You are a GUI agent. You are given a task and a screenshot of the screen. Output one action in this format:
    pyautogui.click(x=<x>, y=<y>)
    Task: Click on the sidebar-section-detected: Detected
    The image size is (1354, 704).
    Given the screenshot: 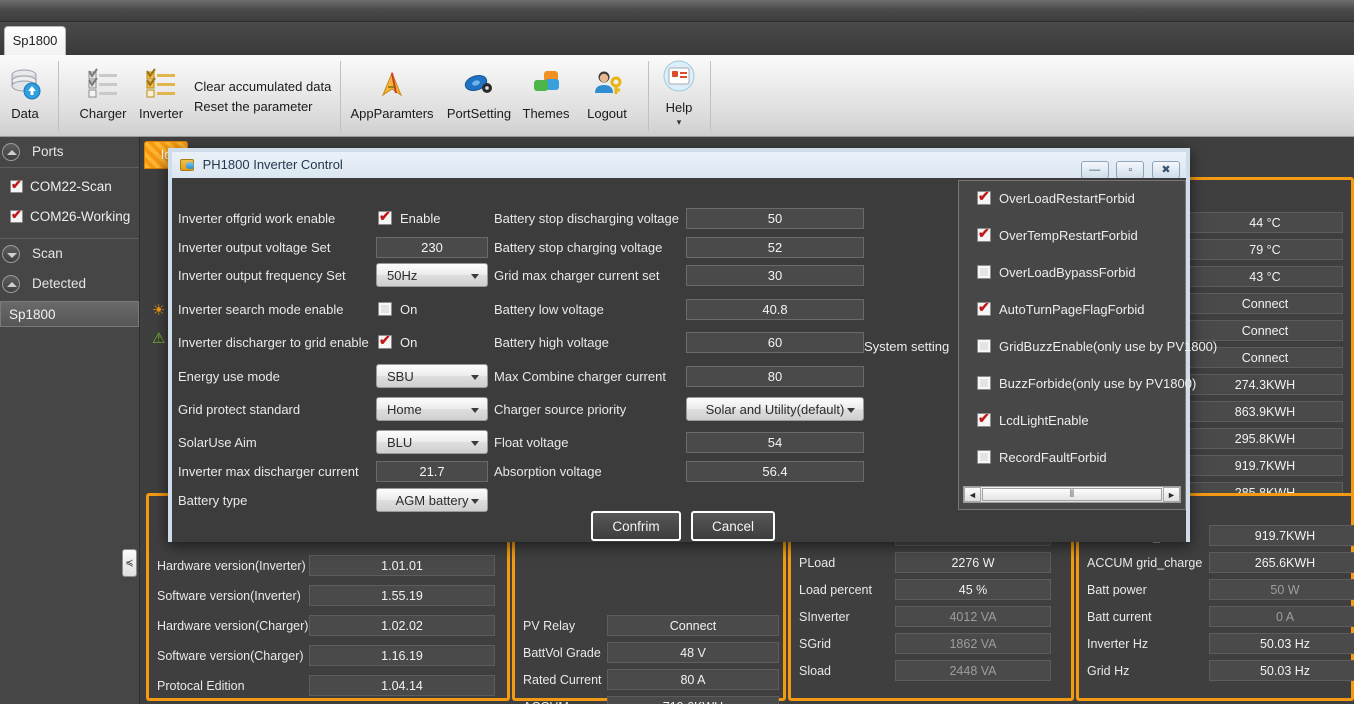 What is the action you would take?
    pyautogui.click(x=69, y=284)
    